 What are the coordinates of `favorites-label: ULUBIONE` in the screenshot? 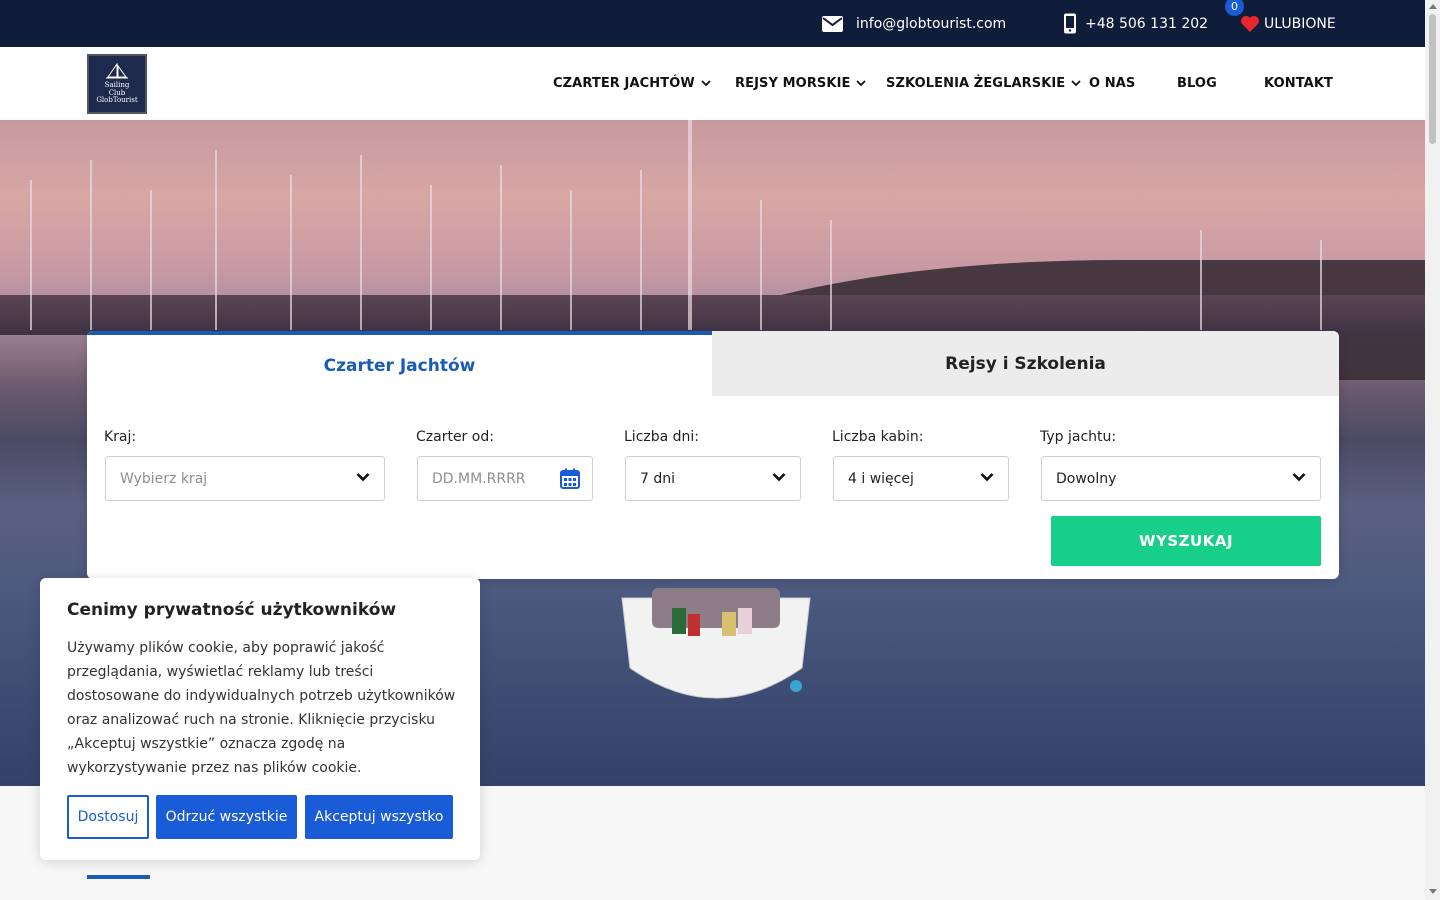 It's located at (1300, 23).